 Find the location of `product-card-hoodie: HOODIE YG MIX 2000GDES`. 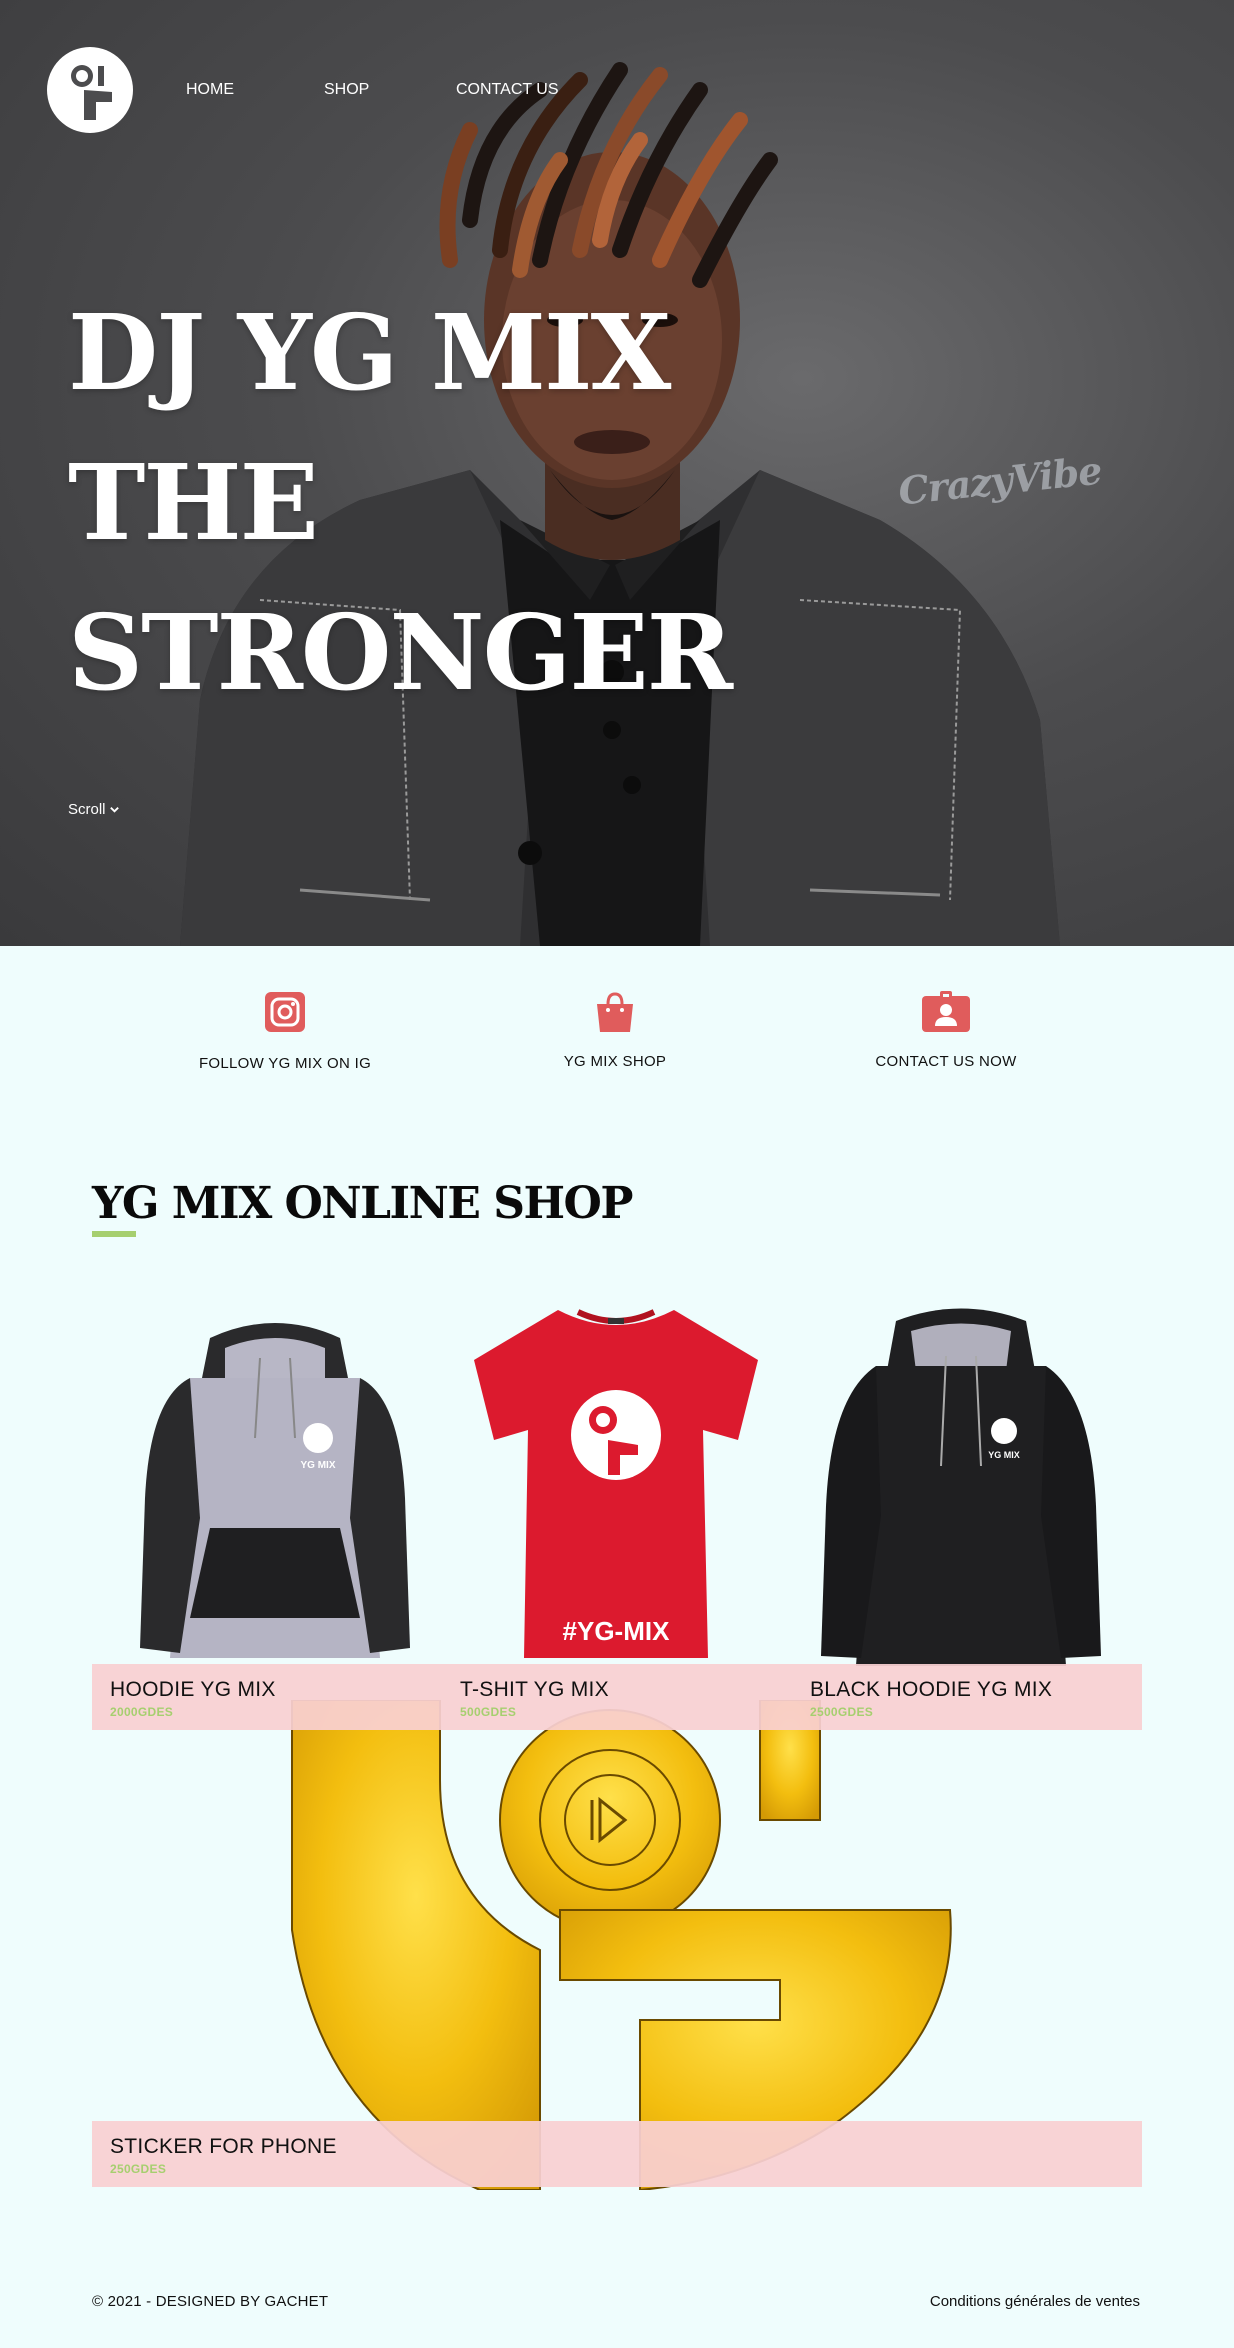

product-card-hoodie: HOODIE YG MIX 2000GDES is located at coordinates (267, 1697).